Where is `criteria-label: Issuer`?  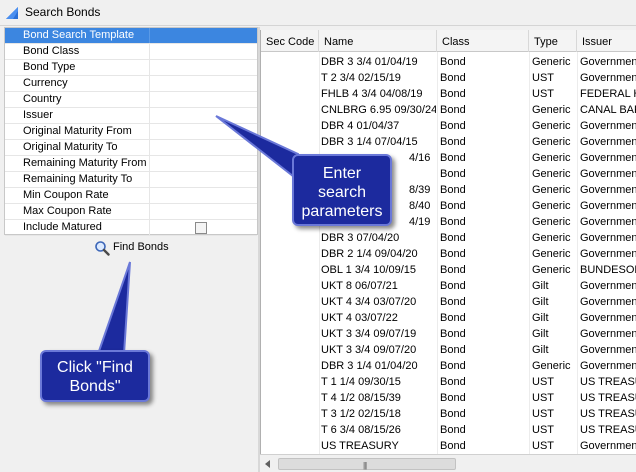
criteria-label: Issuer is located at coordinates (38, 115).